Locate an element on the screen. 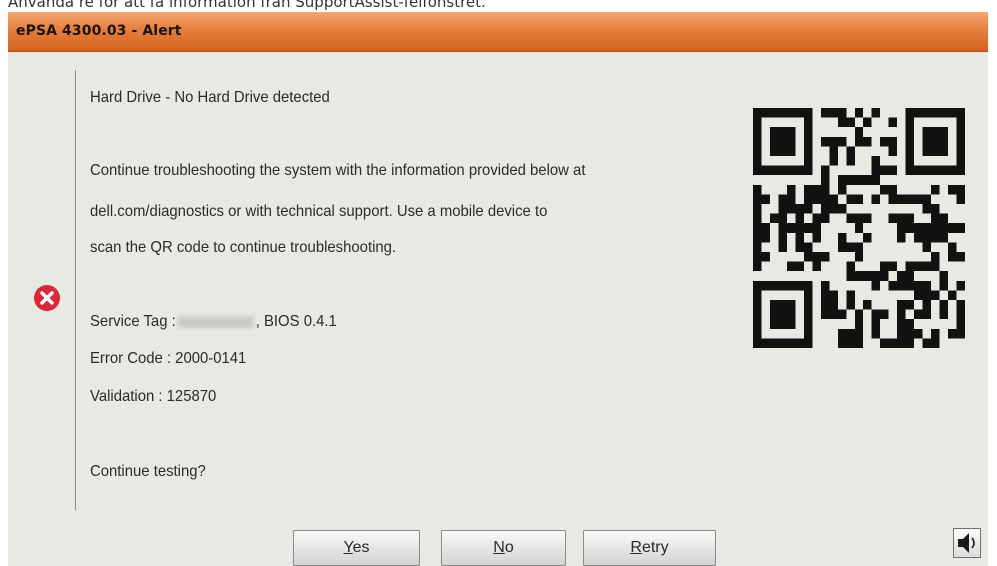 The width and height of the screenshot is (997, 566). qr-code is located at coordinates (859, 228).